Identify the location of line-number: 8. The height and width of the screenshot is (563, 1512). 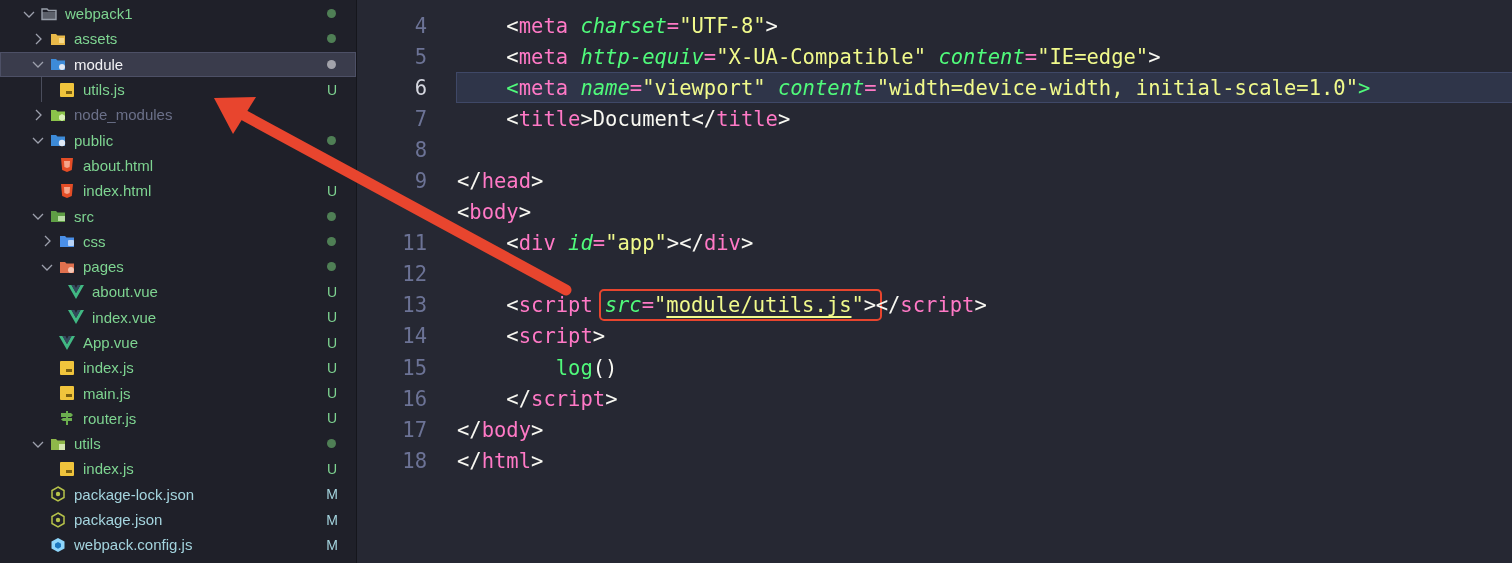
(420, 149).